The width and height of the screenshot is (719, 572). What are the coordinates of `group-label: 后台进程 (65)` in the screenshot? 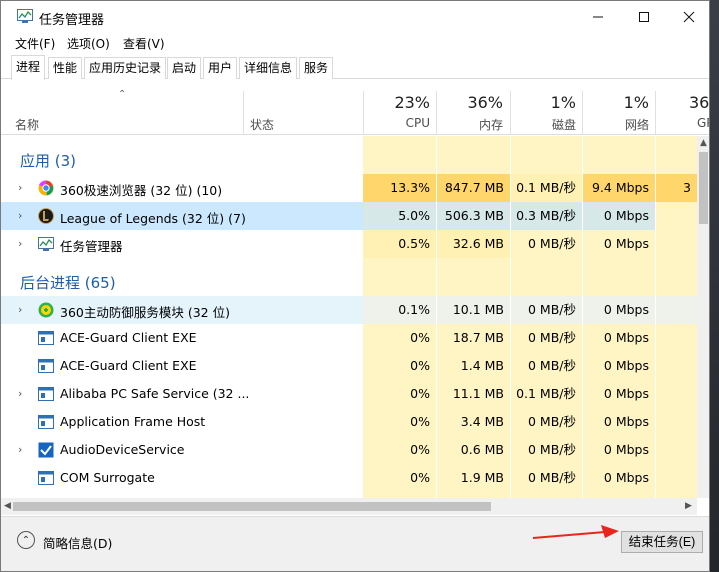 It's located at (68, 283).